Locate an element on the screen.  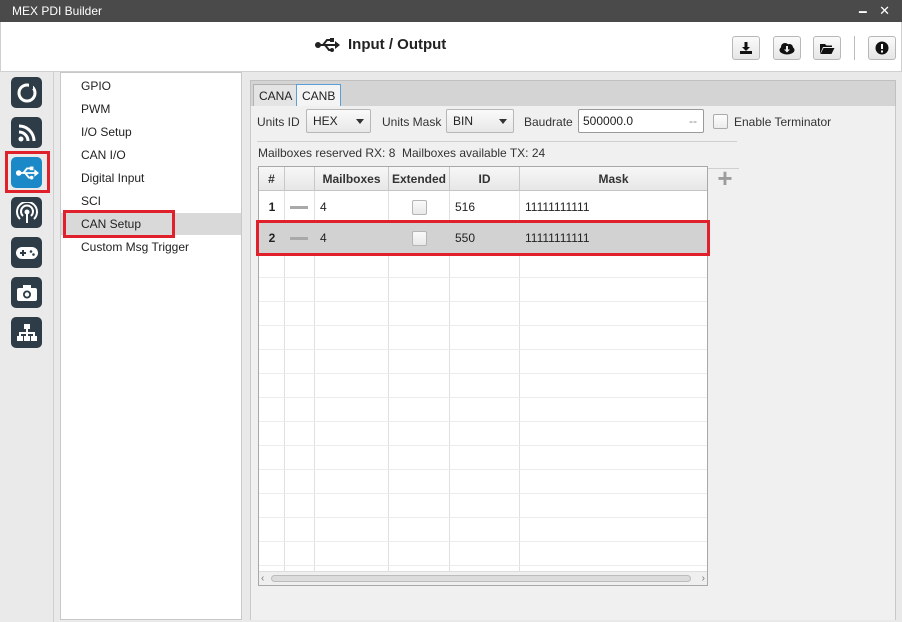
form-divider is located at coordinates (497, 141).